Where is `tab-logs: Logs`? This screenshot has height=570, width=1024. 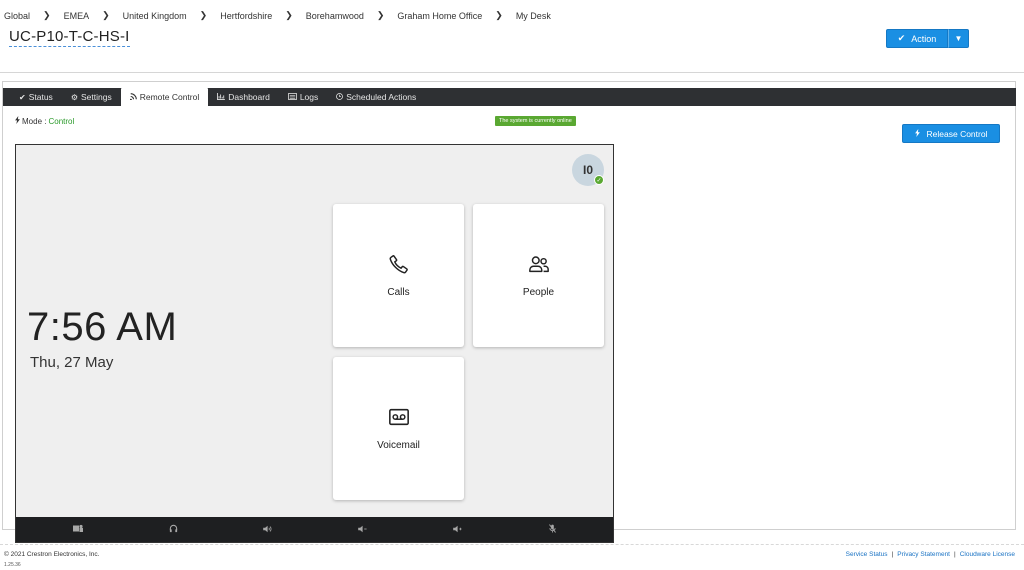 tab-logs: Logs is located at coordinates (303, 97).